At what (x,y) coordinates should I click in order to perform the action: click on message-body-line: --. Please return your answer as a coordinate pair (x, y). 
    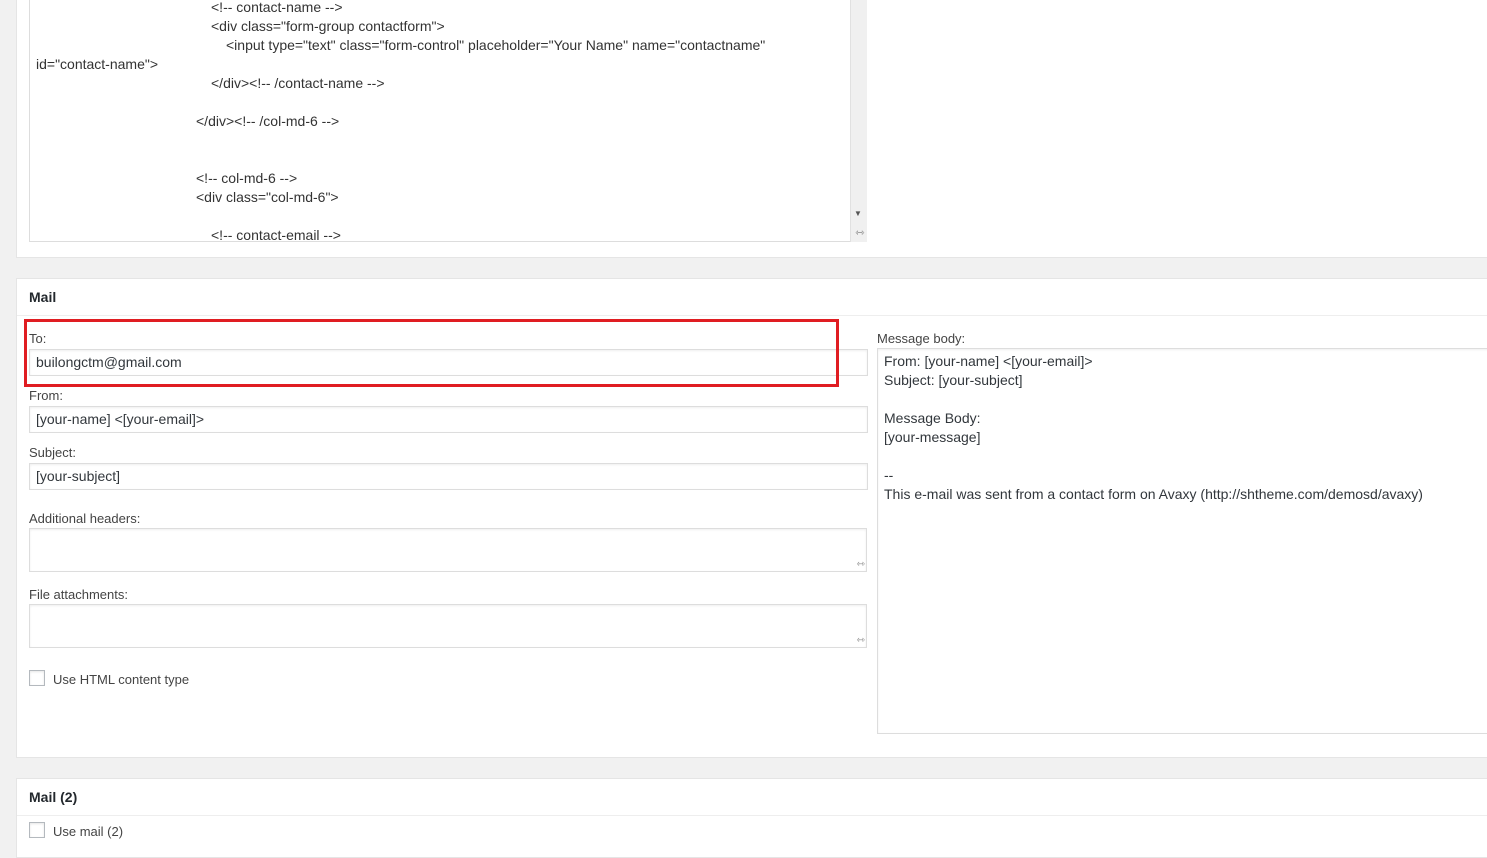
    Looking at the image, I should click on (889, 475).